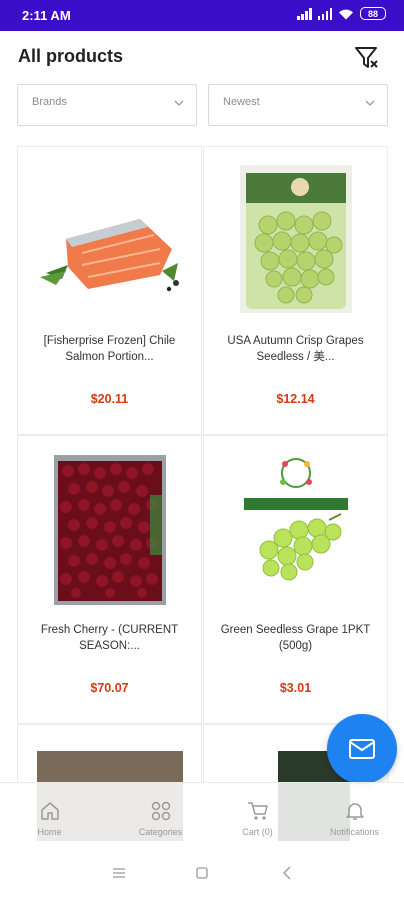 This screenshot has width=404, height=900. Describe the element at coordinates (257, 811) in the screenshot. I see `cart-icon` at that location.